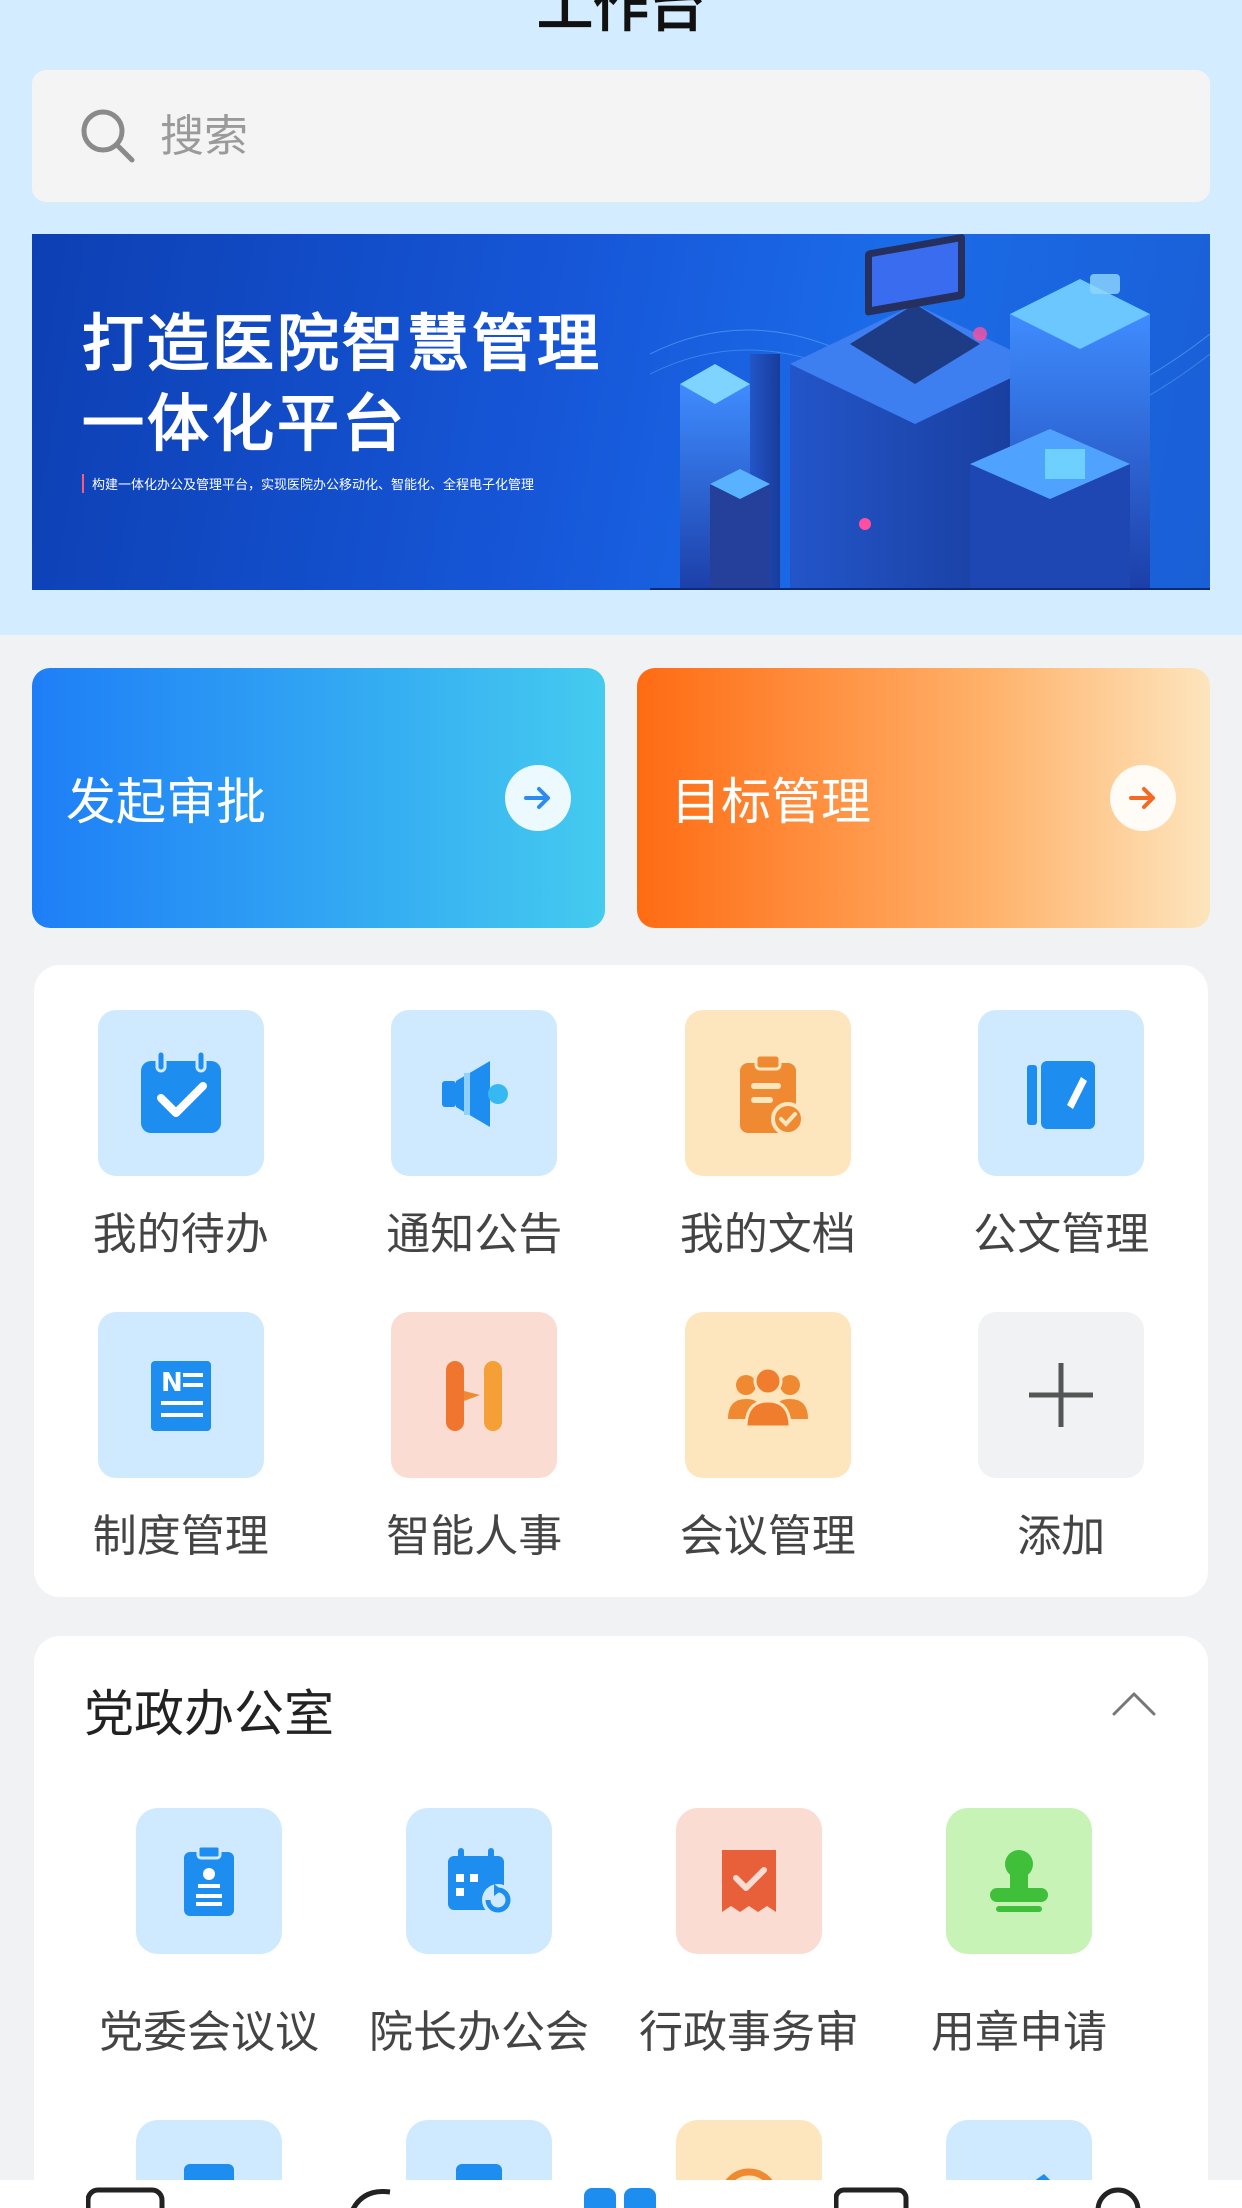 The image size is (1242, 2208). I want to click on banner-title-line1: 打造医院智慧管理, so click(342, 343).